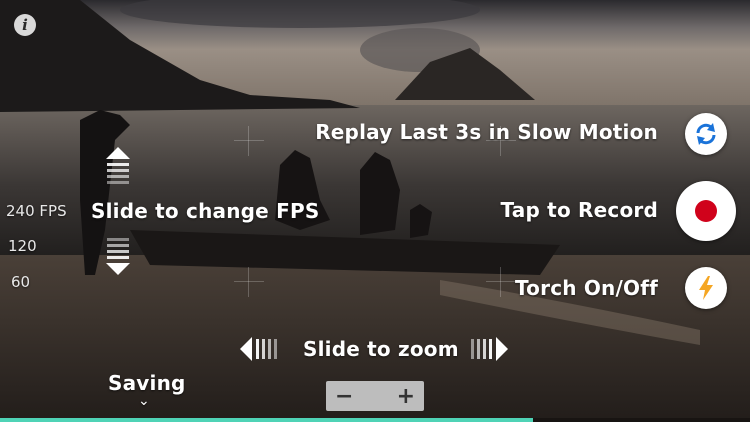 The width and height of the screenshot is (750, 422). I want to click on info-button: i, so click(25, 25).